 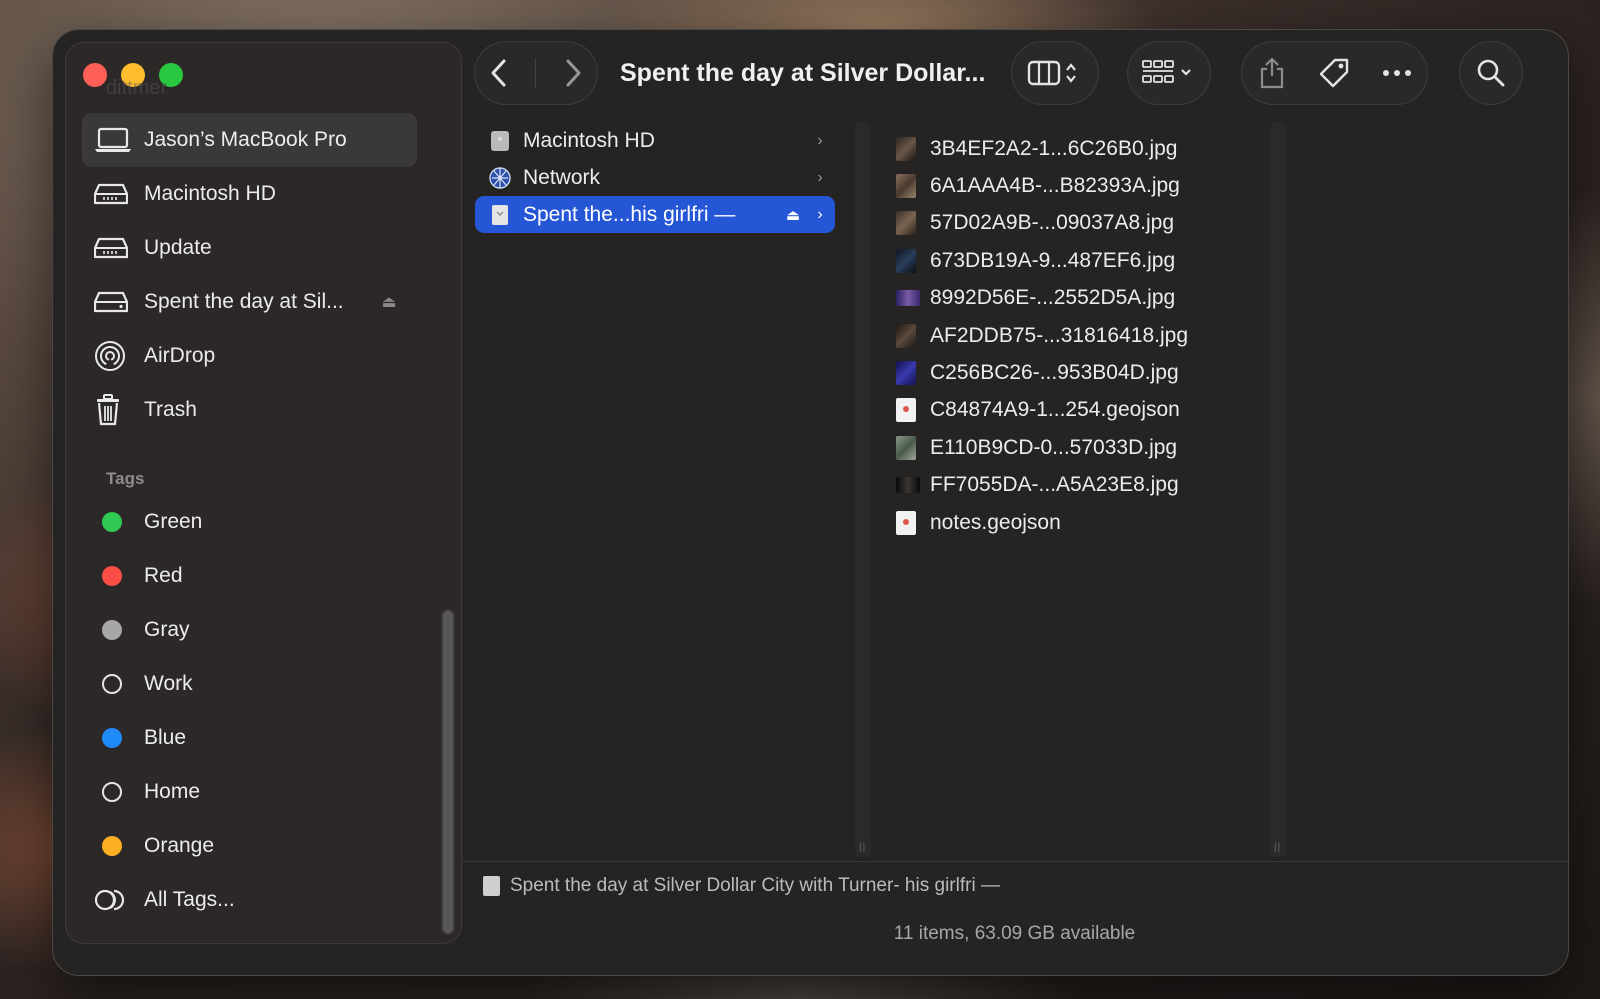 I want to click on sidebar-tag-orange: Orange, so click(x=249, y=846).